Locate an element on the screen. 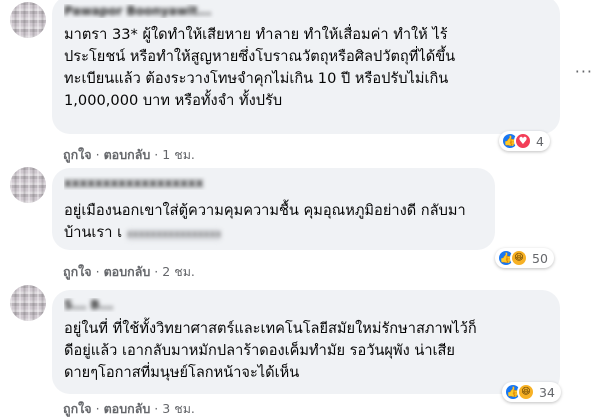 Image resolution: width=603 pixels, height=419 pixels. reaction-summary: 👍 😆 50 is located at coordinates (524, 258).